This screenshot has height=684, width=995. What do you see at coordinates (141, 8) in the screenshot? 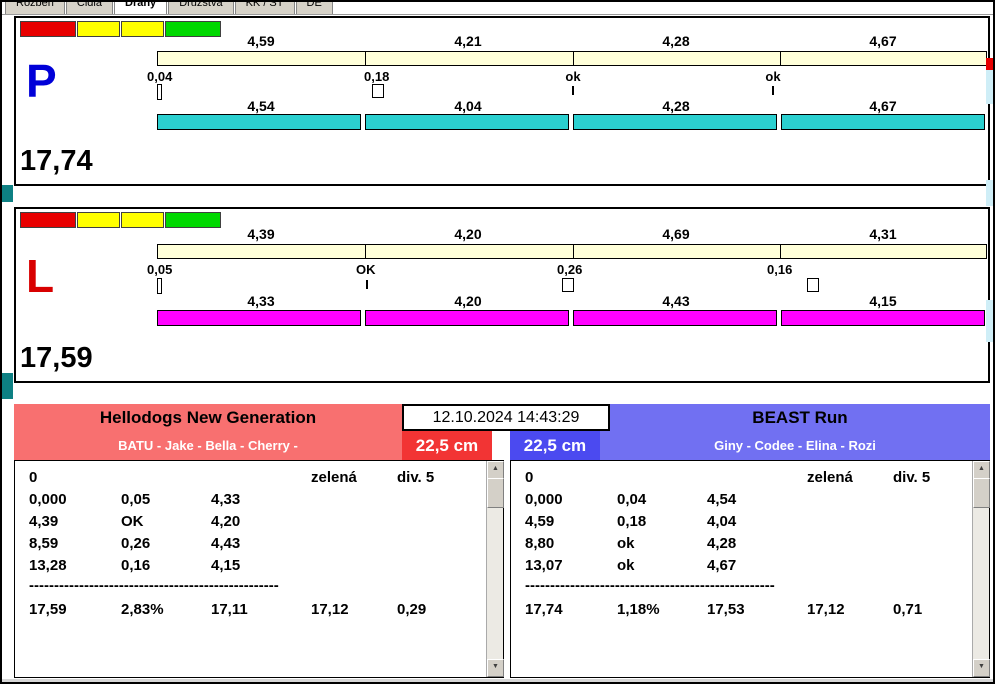
I see `tab-drahy: Dráhy` at bounding box center [141, 8].